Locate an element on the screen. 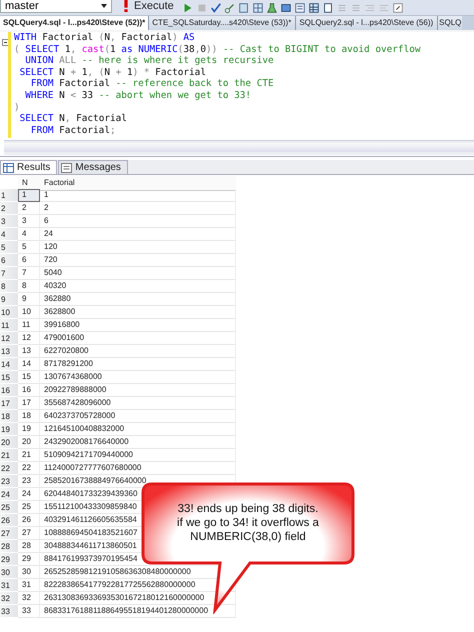  row-number: 16 is located at coordinates (9, 390).